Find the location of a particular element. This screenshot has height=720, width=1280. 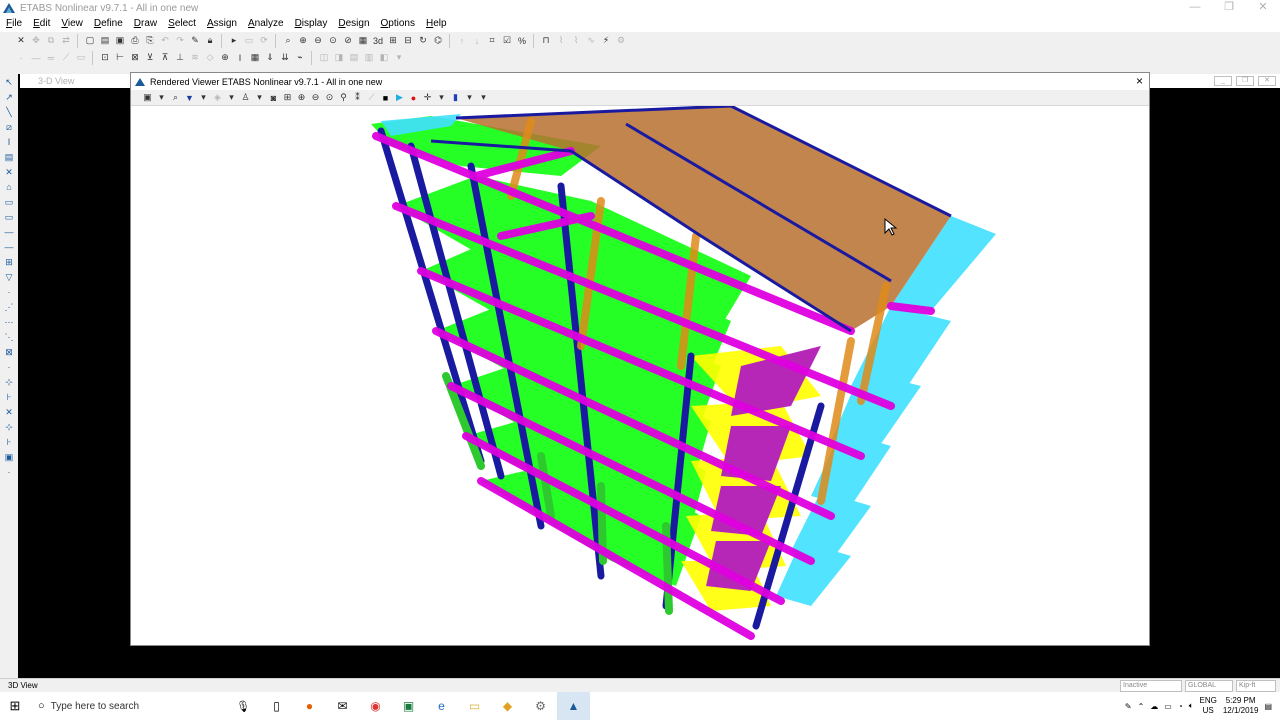

network-icon: ◔ is located at coordinates (1180, 706).